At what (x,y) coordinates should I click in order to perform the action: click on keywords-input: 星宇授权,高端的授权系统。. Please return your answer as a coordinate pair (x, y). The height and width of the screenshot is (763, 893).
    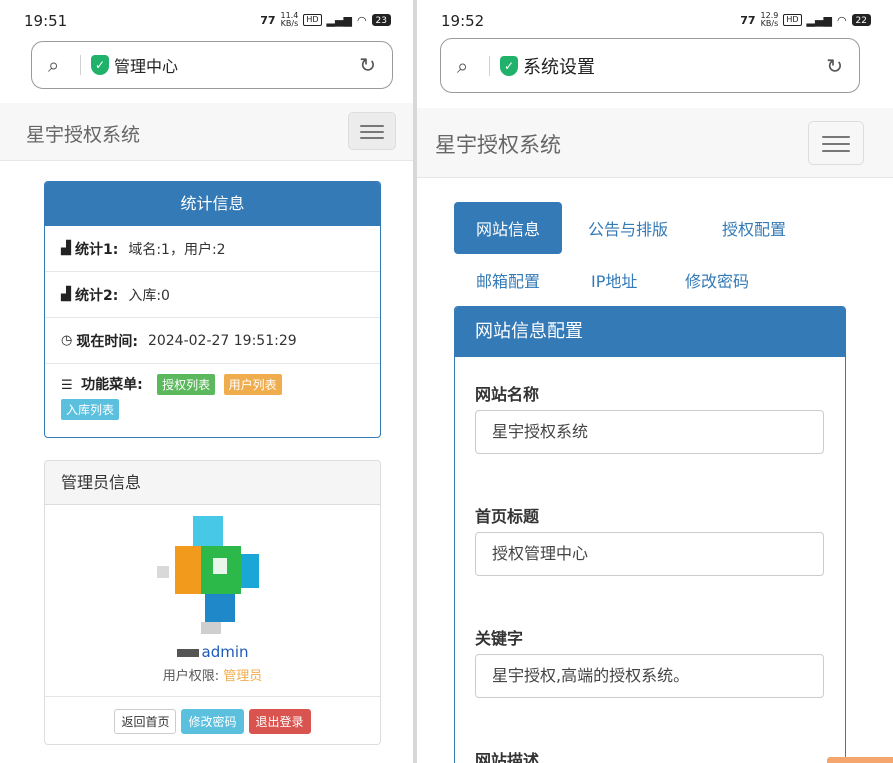
    Looking at the image, I should click on (649, 676).